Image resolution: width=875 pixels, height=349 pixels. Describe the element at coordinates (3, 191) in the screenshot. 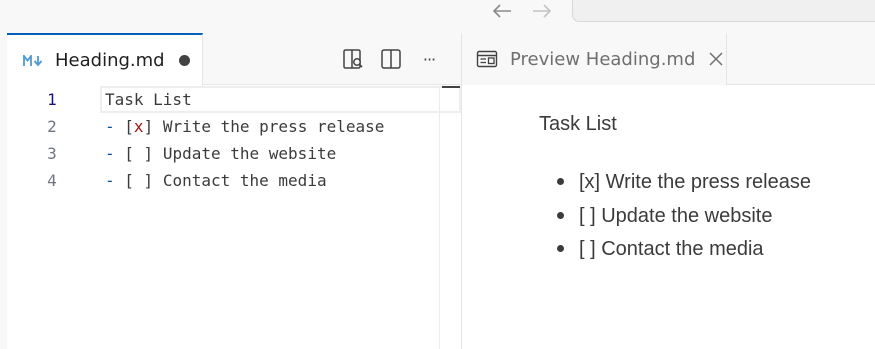

I see `activity-gap` at that location.